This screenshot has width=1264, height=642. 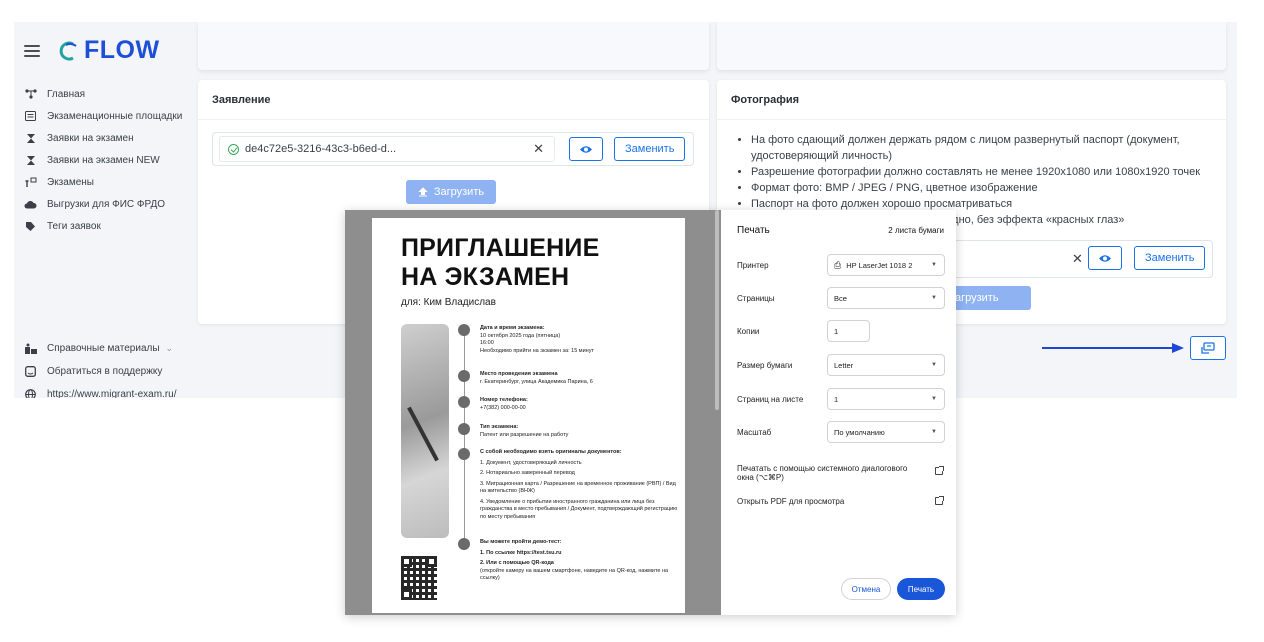 I want to click on sidebar-item-label: https://www.migrant-exam.ru/, so click(x=112, y=393).